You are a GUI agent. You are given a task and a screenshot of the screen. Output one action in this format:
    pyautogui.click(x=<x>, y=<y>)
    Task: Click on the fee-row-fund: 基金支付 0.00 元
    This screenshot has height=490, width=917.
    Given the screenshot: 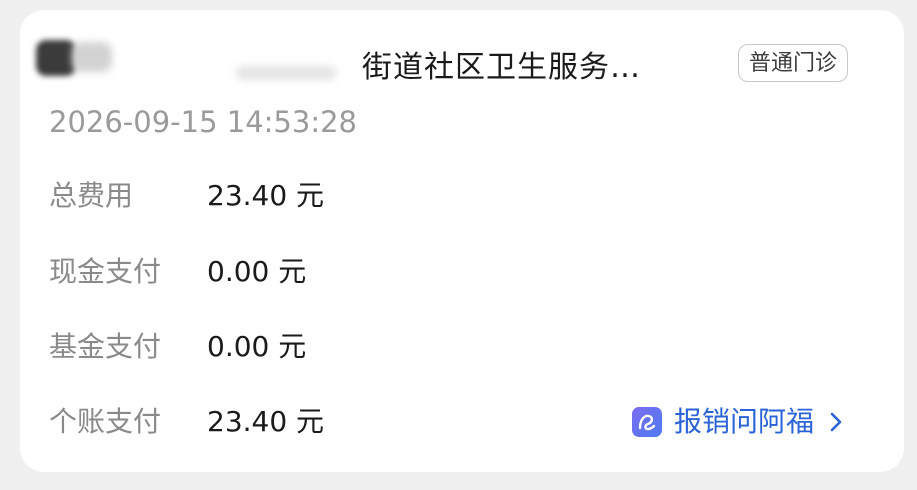 What is the action you would take?
    pyautogui.click(x=464, y=347)
    